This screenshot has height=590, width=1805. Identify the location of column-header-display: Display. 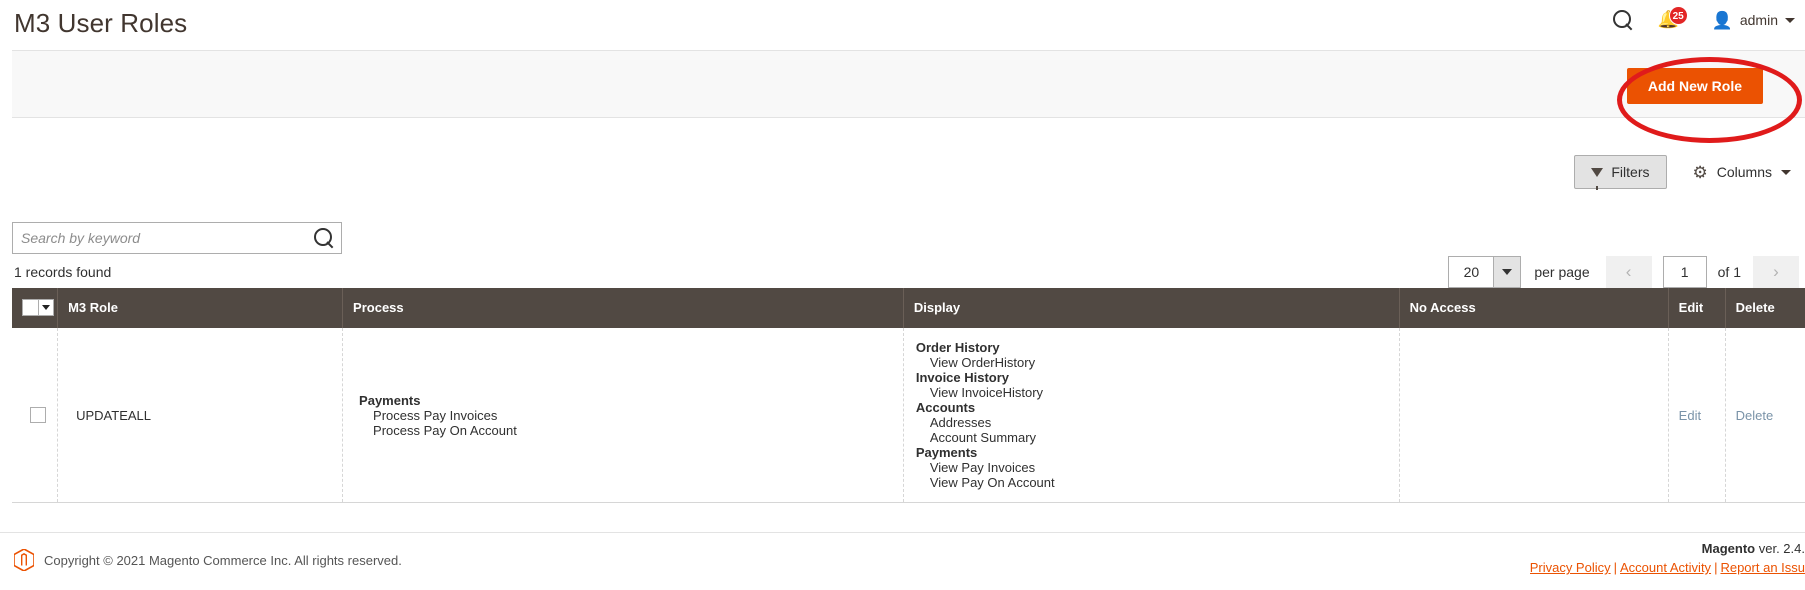
(1151, 308).